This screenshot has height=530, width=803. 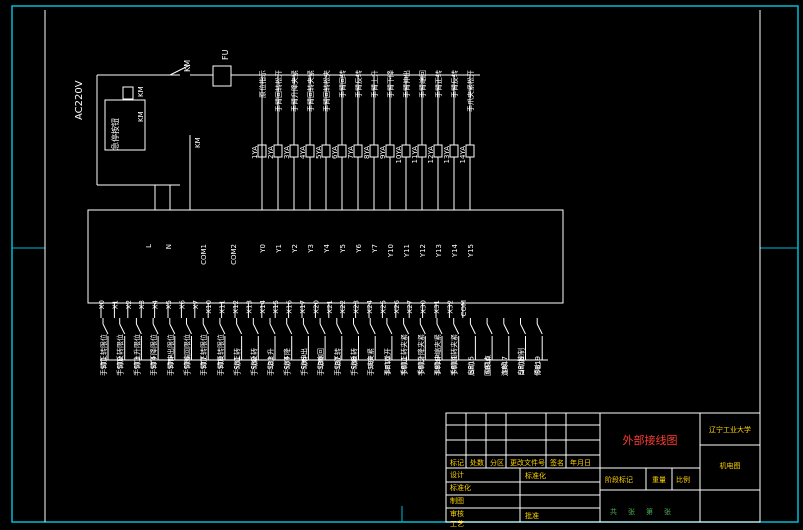 I want to click on input-terminal-x2: X2, so click(x=129, y=304).